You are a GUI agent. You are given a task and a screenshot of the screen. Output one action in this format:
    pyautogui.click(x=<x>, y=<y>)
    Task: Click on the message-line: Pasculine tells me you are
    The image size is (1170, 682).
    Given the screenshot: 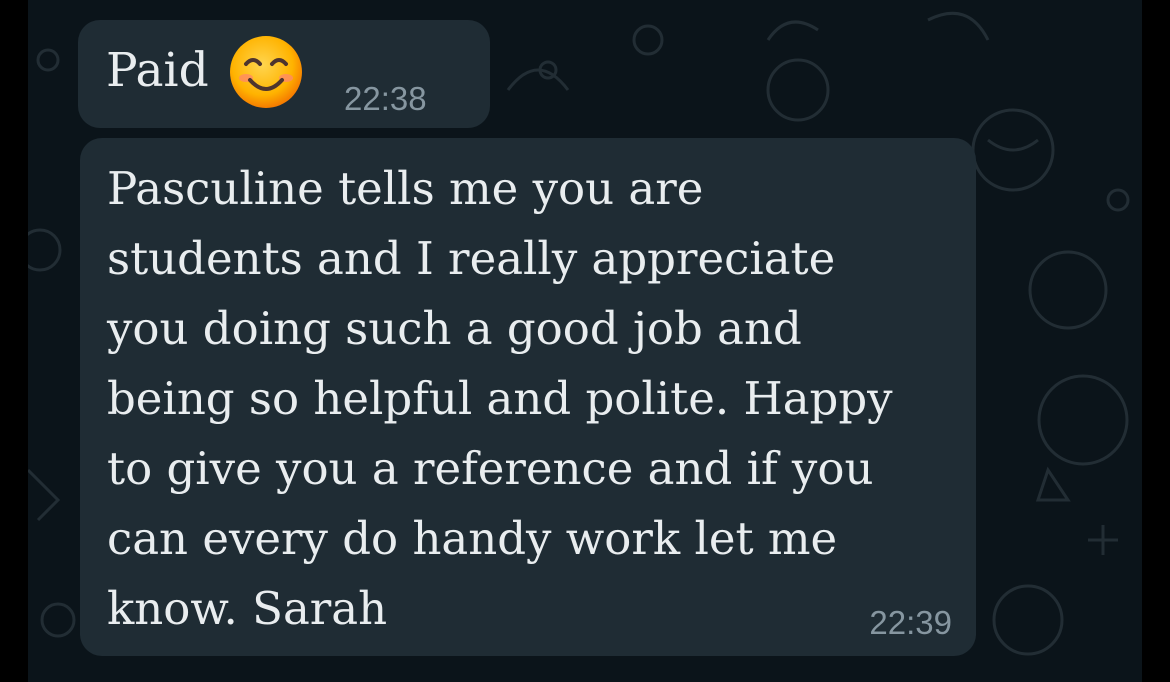 What is the action you would take?
    pyautogui.click(x=405, y=188)
    